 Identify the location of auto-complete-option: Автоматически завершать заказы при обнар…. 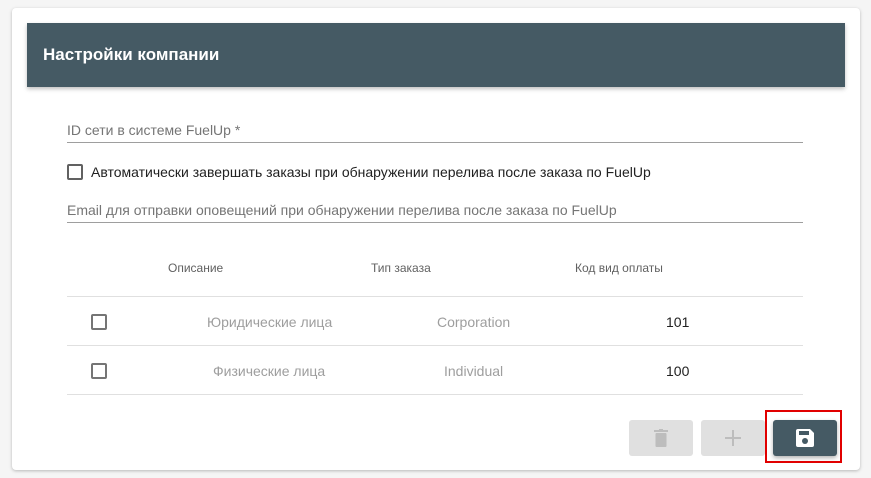
(359, 172).